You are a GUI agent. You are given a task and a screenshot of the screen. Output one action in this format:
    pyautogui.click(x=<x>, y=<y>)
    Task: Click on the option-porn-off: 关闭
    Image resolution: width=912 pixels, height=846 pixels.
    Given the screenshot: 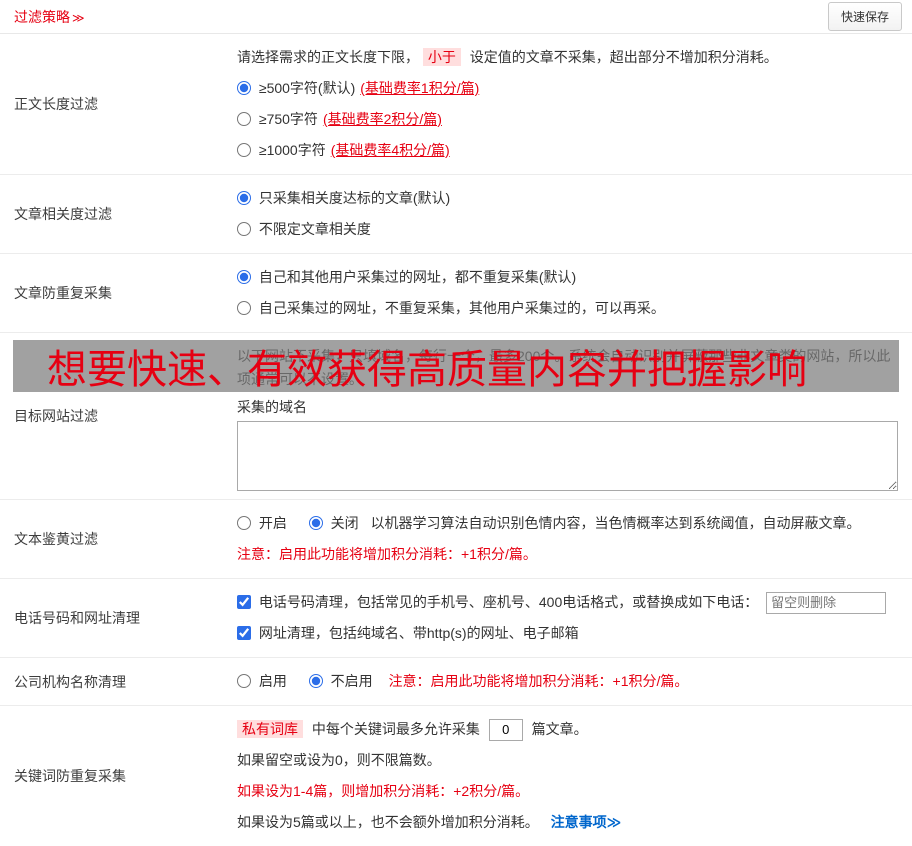 What is the action you would take?
    pyautogui.click(x=335, y=523)
    